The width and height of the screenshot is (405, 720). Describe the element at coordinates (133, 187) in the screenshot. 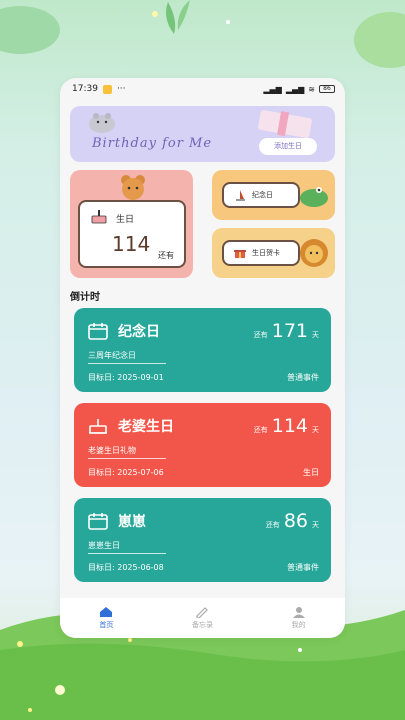

I see `bear-illustration` at that location.